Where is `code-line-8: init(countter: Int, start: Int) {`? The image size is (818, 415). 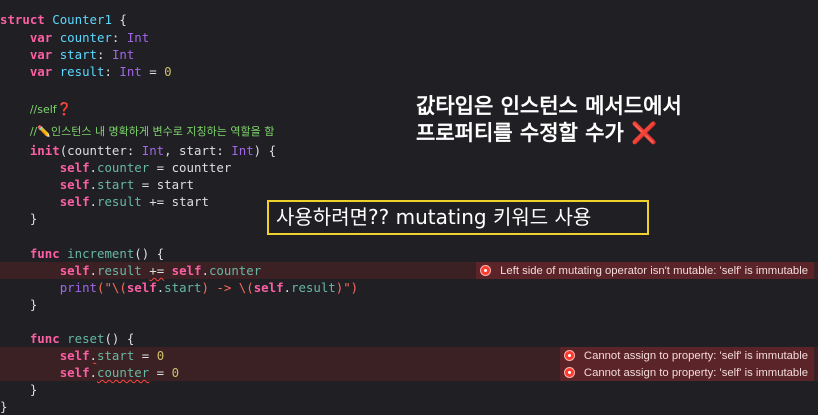
code-line-8: init(countter: Int, start: Int) { is located at coordinates (409, 150).